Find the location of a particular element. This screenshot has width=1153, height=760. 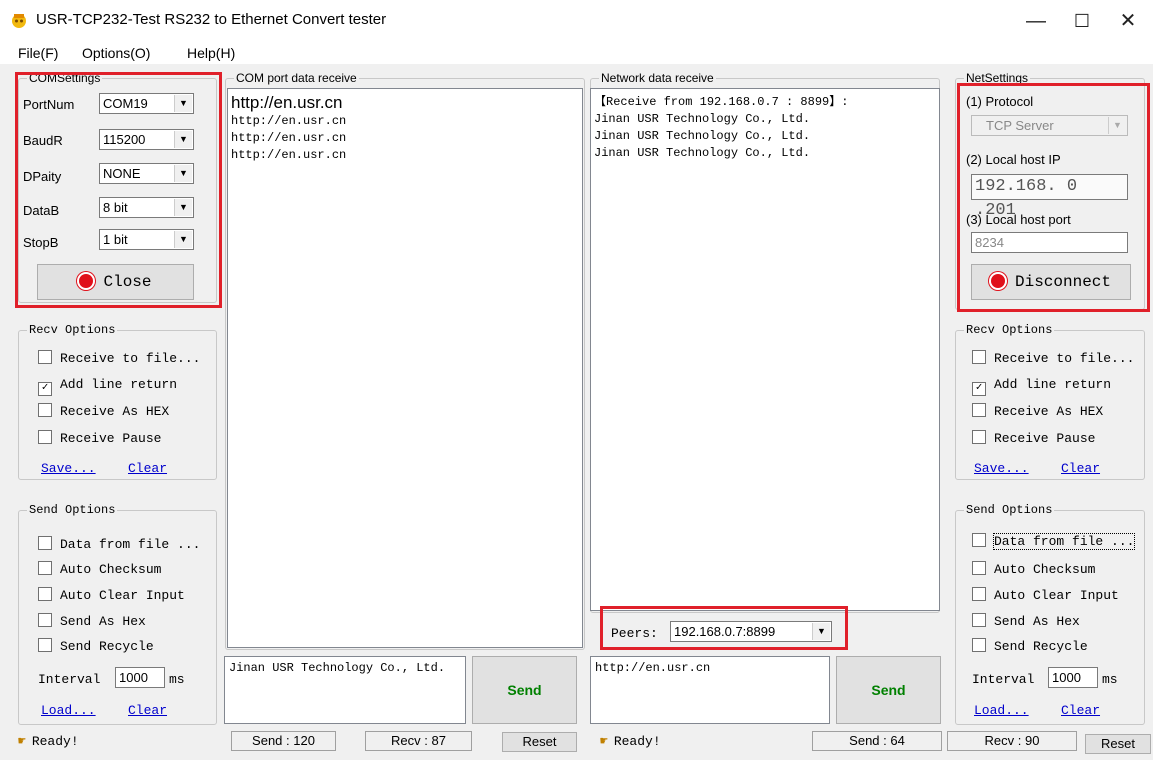

net-send-textarea: http://en.usr.cn is located at coordinates (710, 690).